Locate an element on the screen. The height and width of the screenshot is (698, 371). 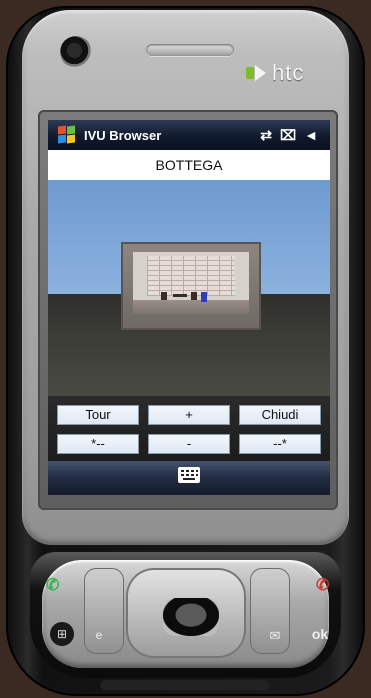
zoom-in-button: + is located at coordinates (189, 415).